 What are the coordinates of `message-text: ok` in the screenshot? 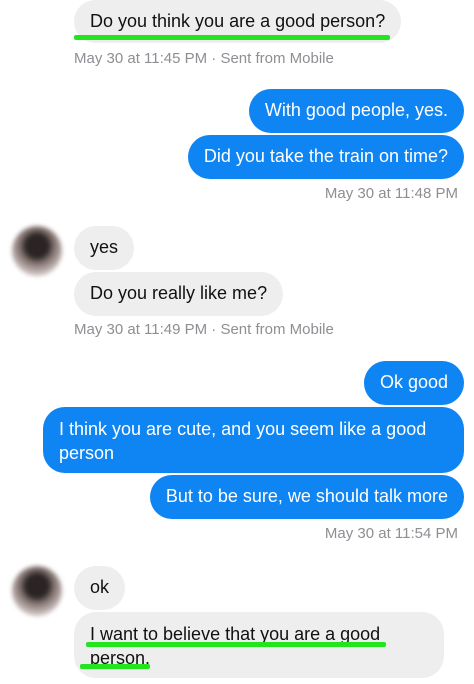 It's located at (100, 587).